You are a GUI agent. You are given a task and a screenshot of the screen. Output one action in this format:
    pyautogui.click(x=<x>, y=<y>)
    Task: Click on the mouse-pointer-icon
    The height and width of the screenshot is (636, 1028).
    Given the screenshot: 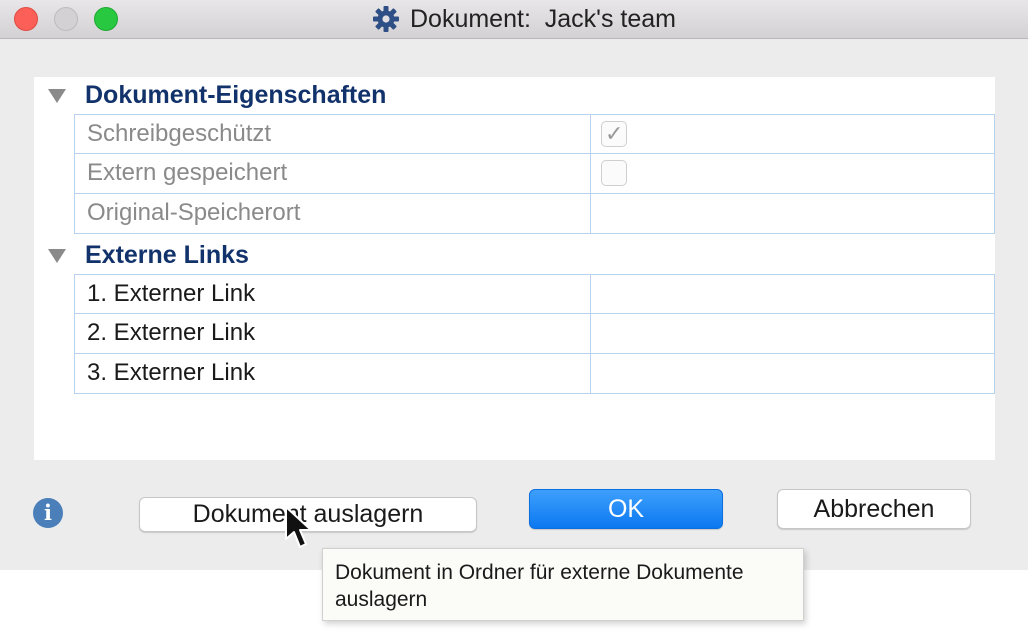 What is the action you would take?
    pyautogui.click(x=298, y=527)
    